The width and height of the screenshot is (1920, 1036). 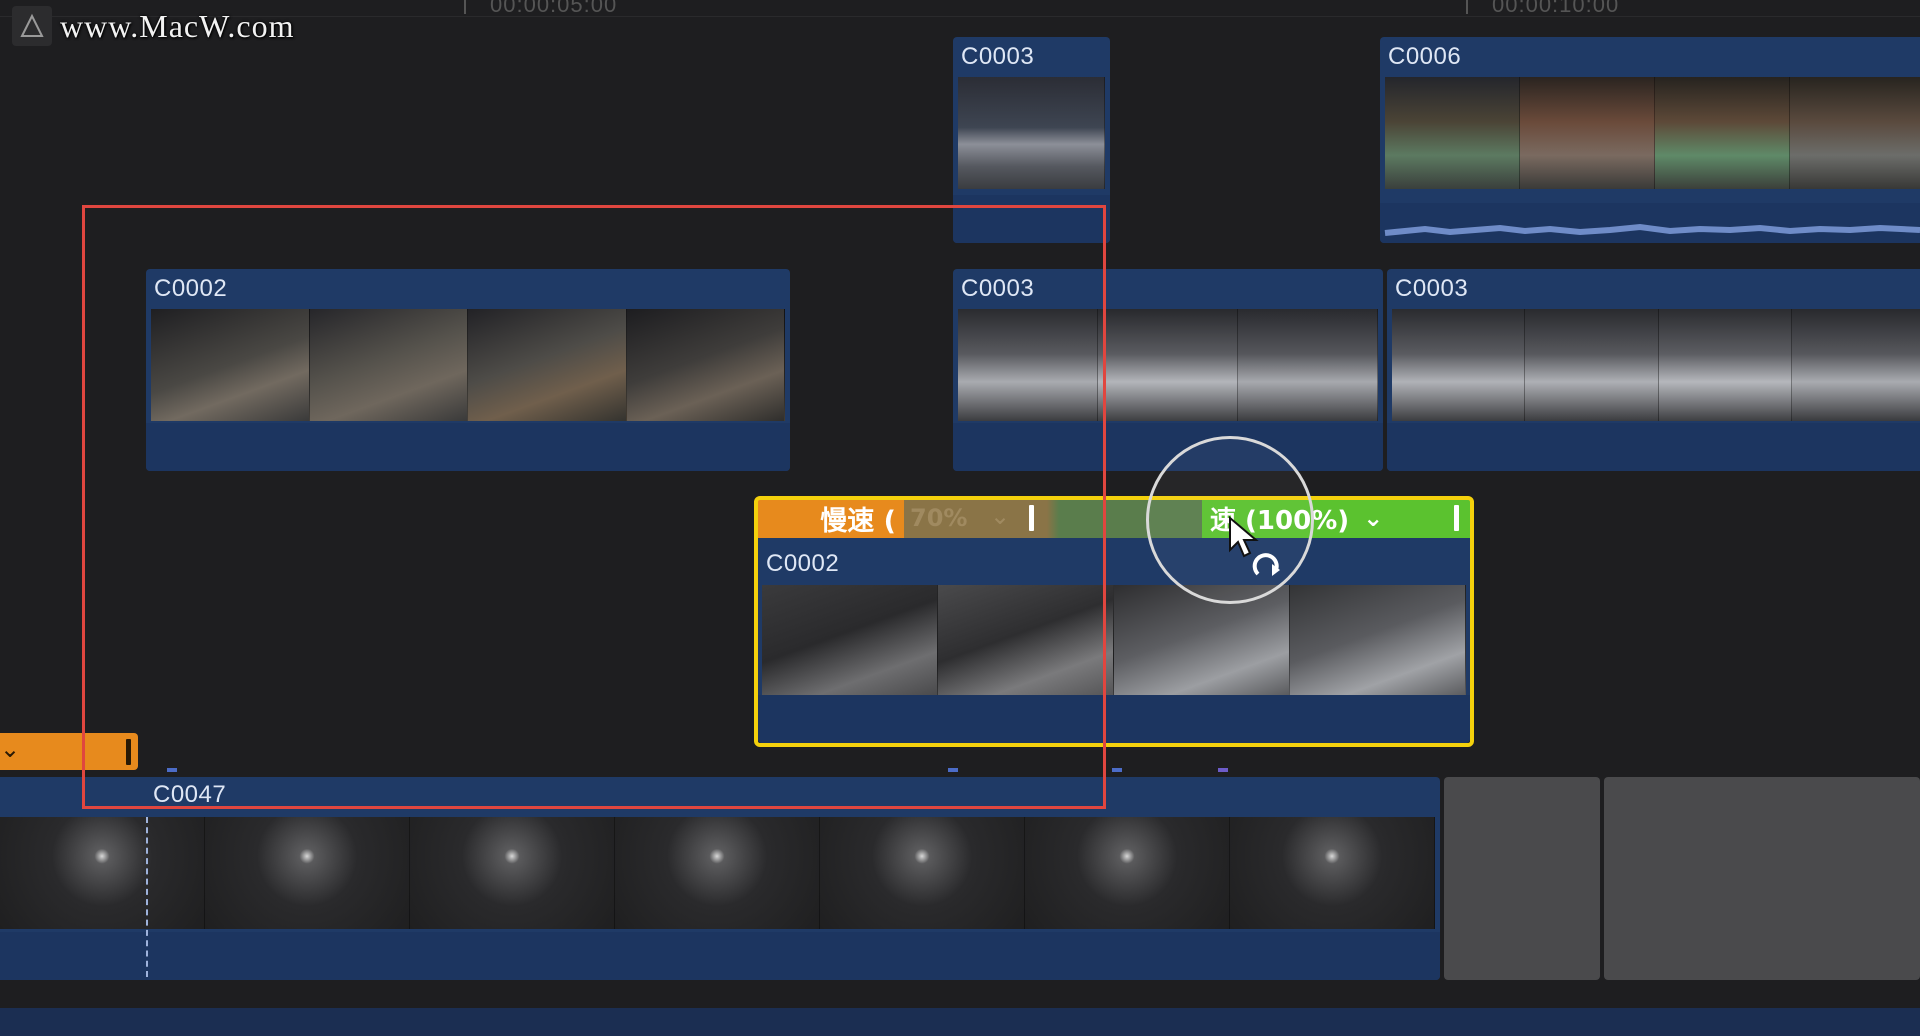 I want to click on clip-c0047: C0047, so click(x=720, y=878).